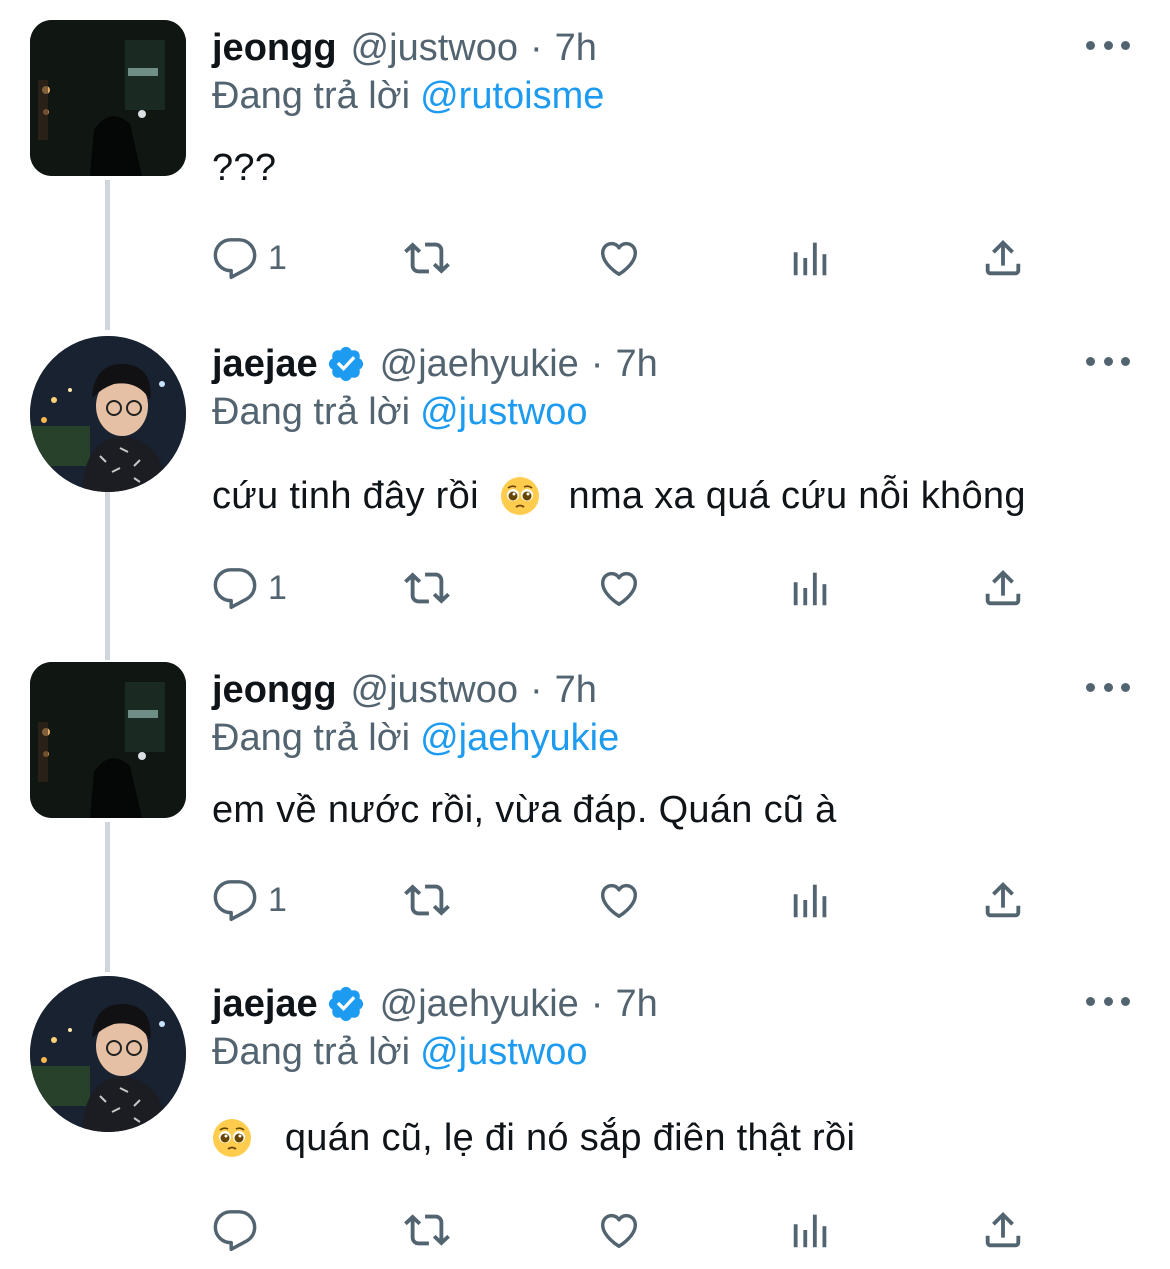  I want to click on mention-link: @rutoisme, so click(512, 96).